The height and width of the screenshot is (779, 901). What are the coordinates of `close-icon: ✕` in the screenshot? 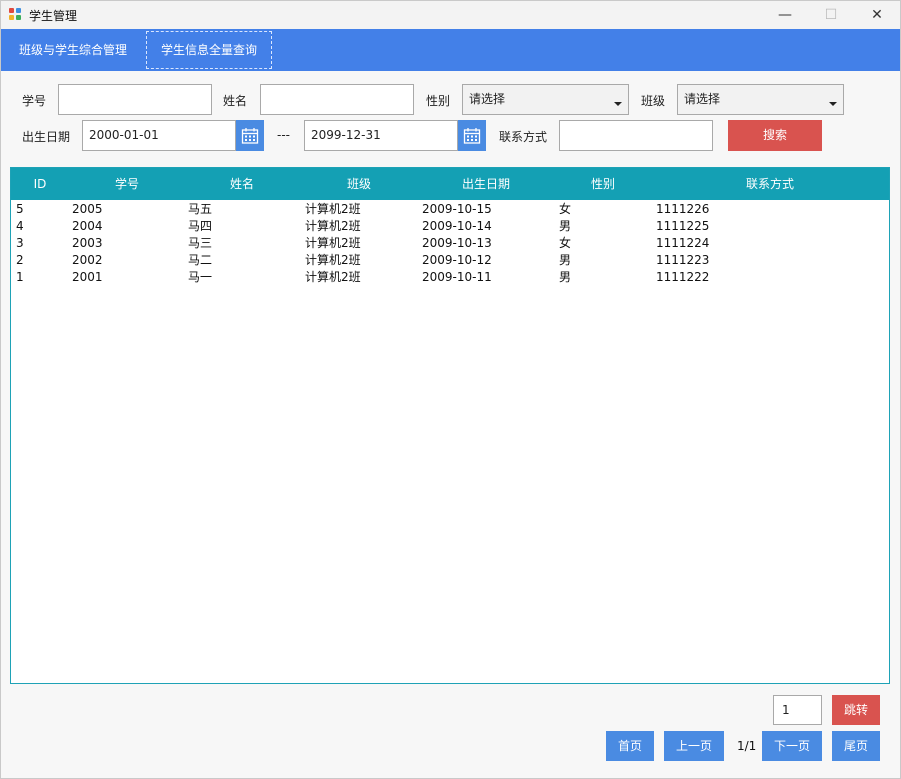 It's located at (877, 15).